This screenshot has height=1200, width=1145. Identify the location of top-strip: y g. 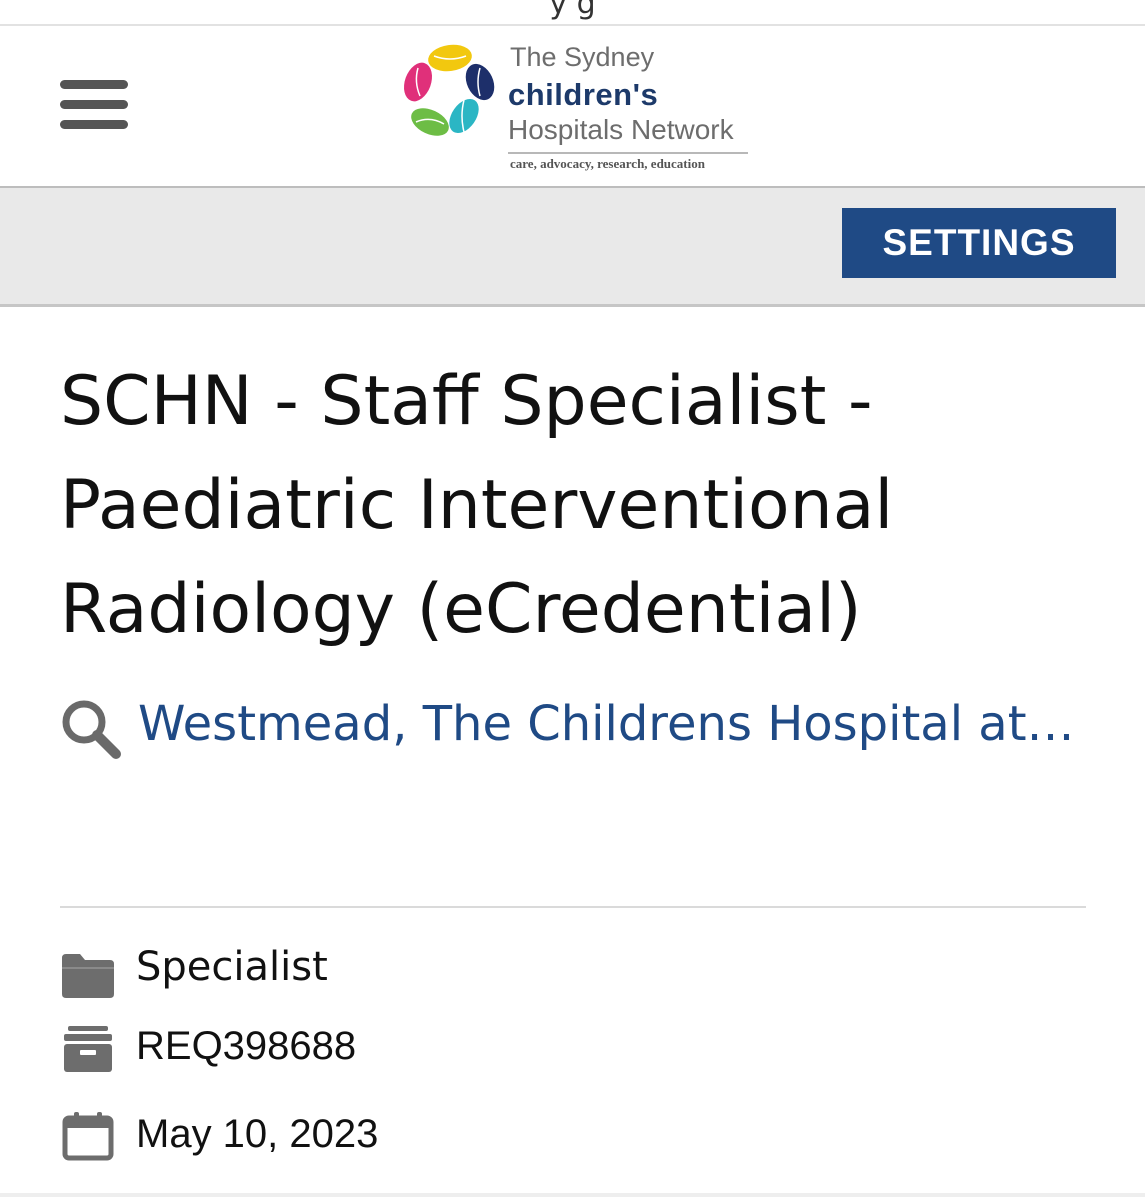
(572, 13).